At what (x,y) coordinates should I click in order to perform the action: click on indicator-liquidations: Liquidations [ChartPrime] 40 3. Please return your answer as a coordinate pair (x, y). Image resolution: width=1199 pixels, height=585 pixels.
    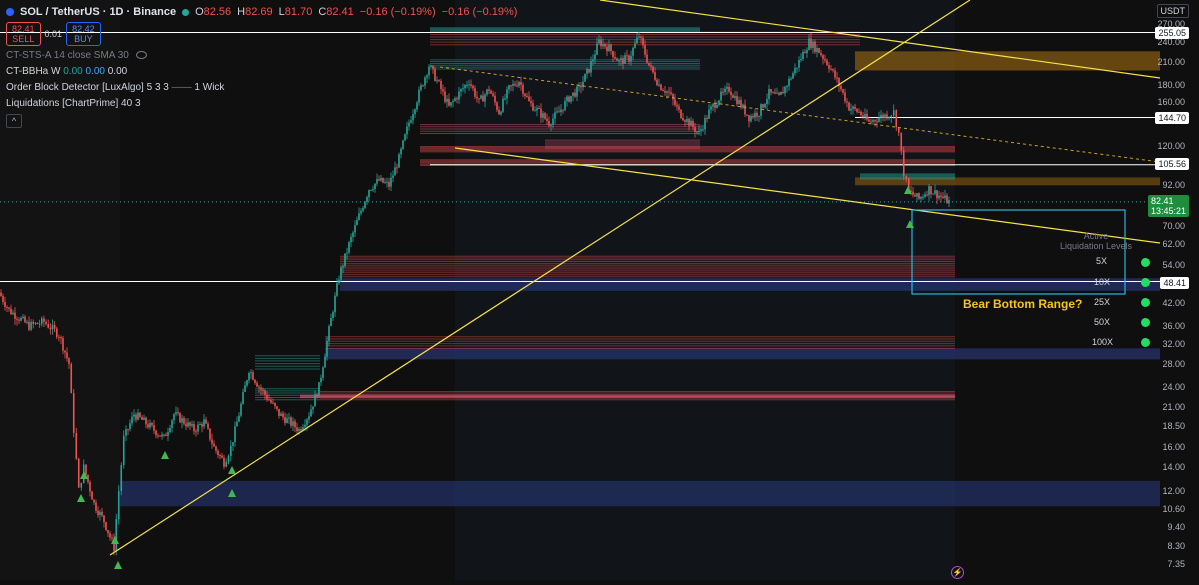
    Looking at the image, I should click on (261, 104).